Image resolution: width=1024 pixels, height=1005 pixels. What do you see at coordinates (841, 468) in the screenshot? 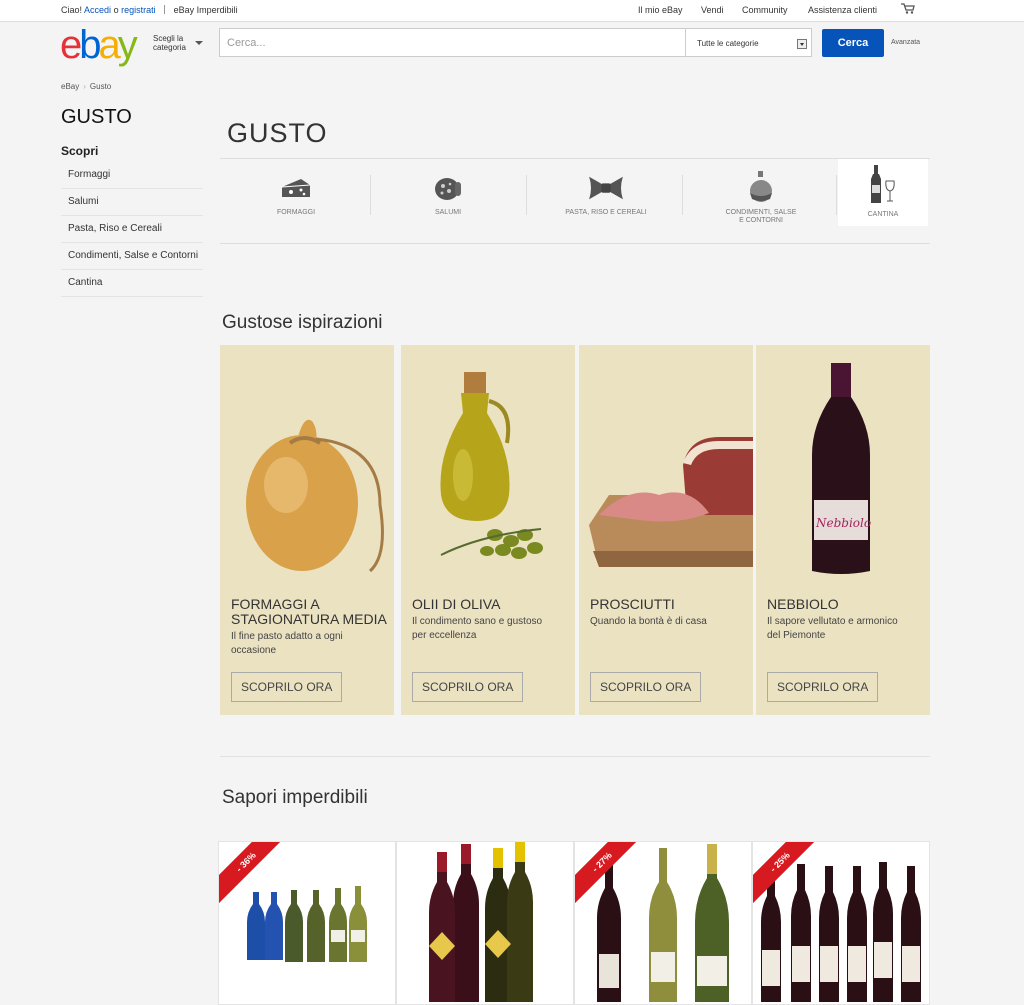
I see `nebbiolo-bottle-image: Nebbiolo` at bounding box center [841, 468].